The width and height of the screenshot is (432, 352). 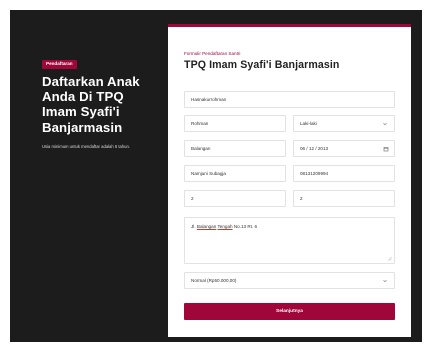 I want to click on address-part: Balangan, so click(x=206, y=226).